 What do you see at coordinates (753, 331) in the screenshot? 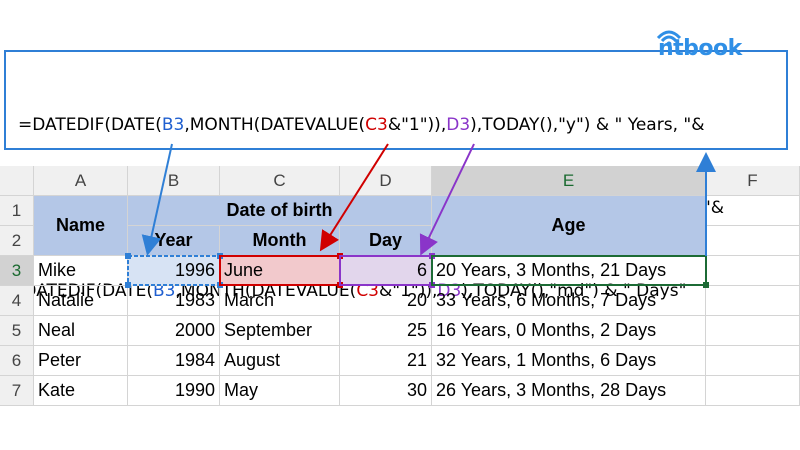
I see `cell-f5` at bounding box center [753, 331].